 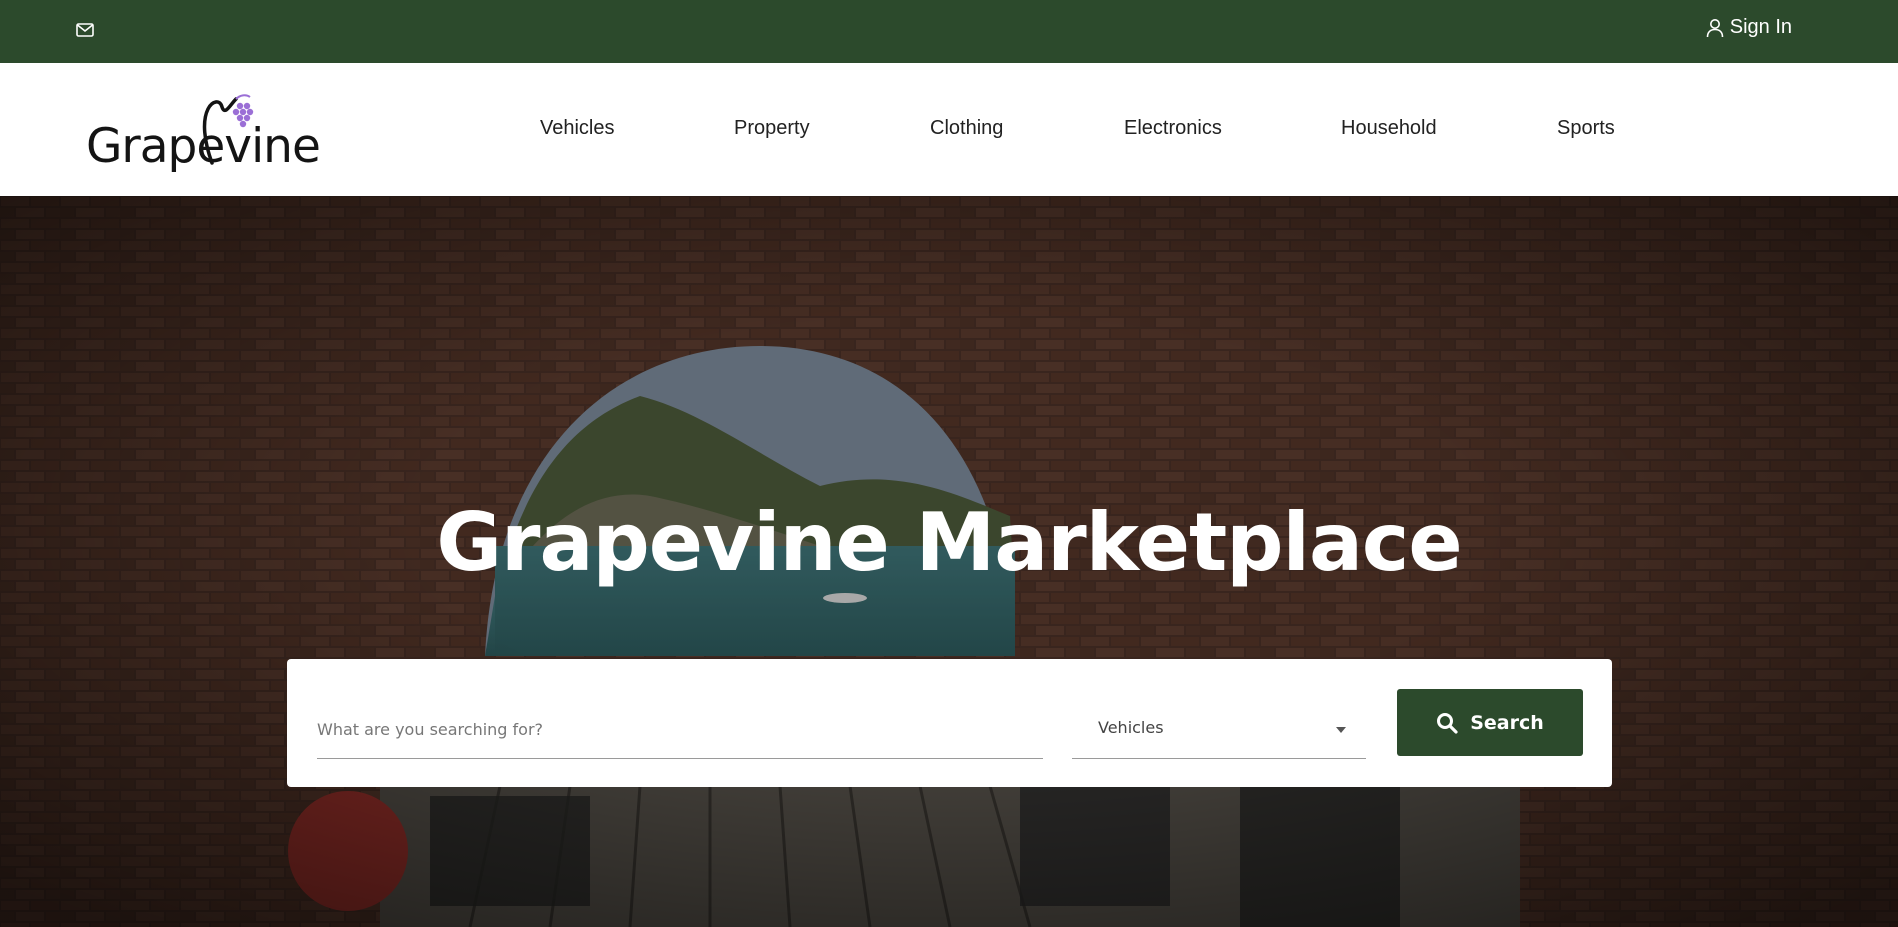 What do you see at coordinates (949, 31) in the screenshot?
I see `top-bar: Sign In` at bounding box center [949, 31].